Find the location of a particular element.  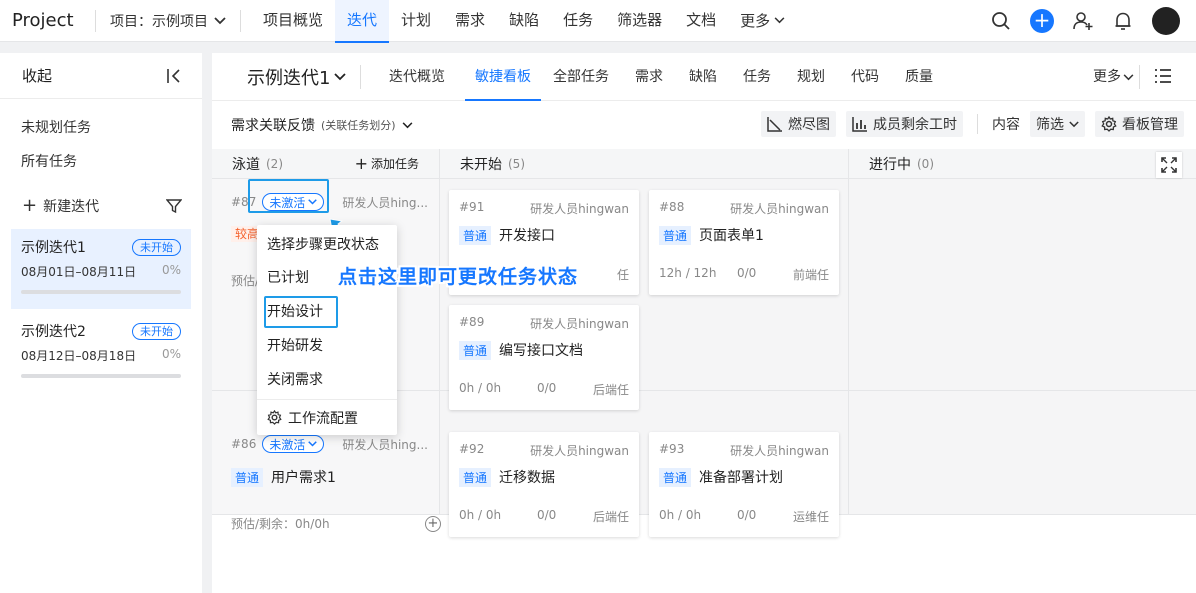

iteration-item-2: 示例迭代2 未开始 08月12日–08月18日 0% is located at coordinates (101, 353).